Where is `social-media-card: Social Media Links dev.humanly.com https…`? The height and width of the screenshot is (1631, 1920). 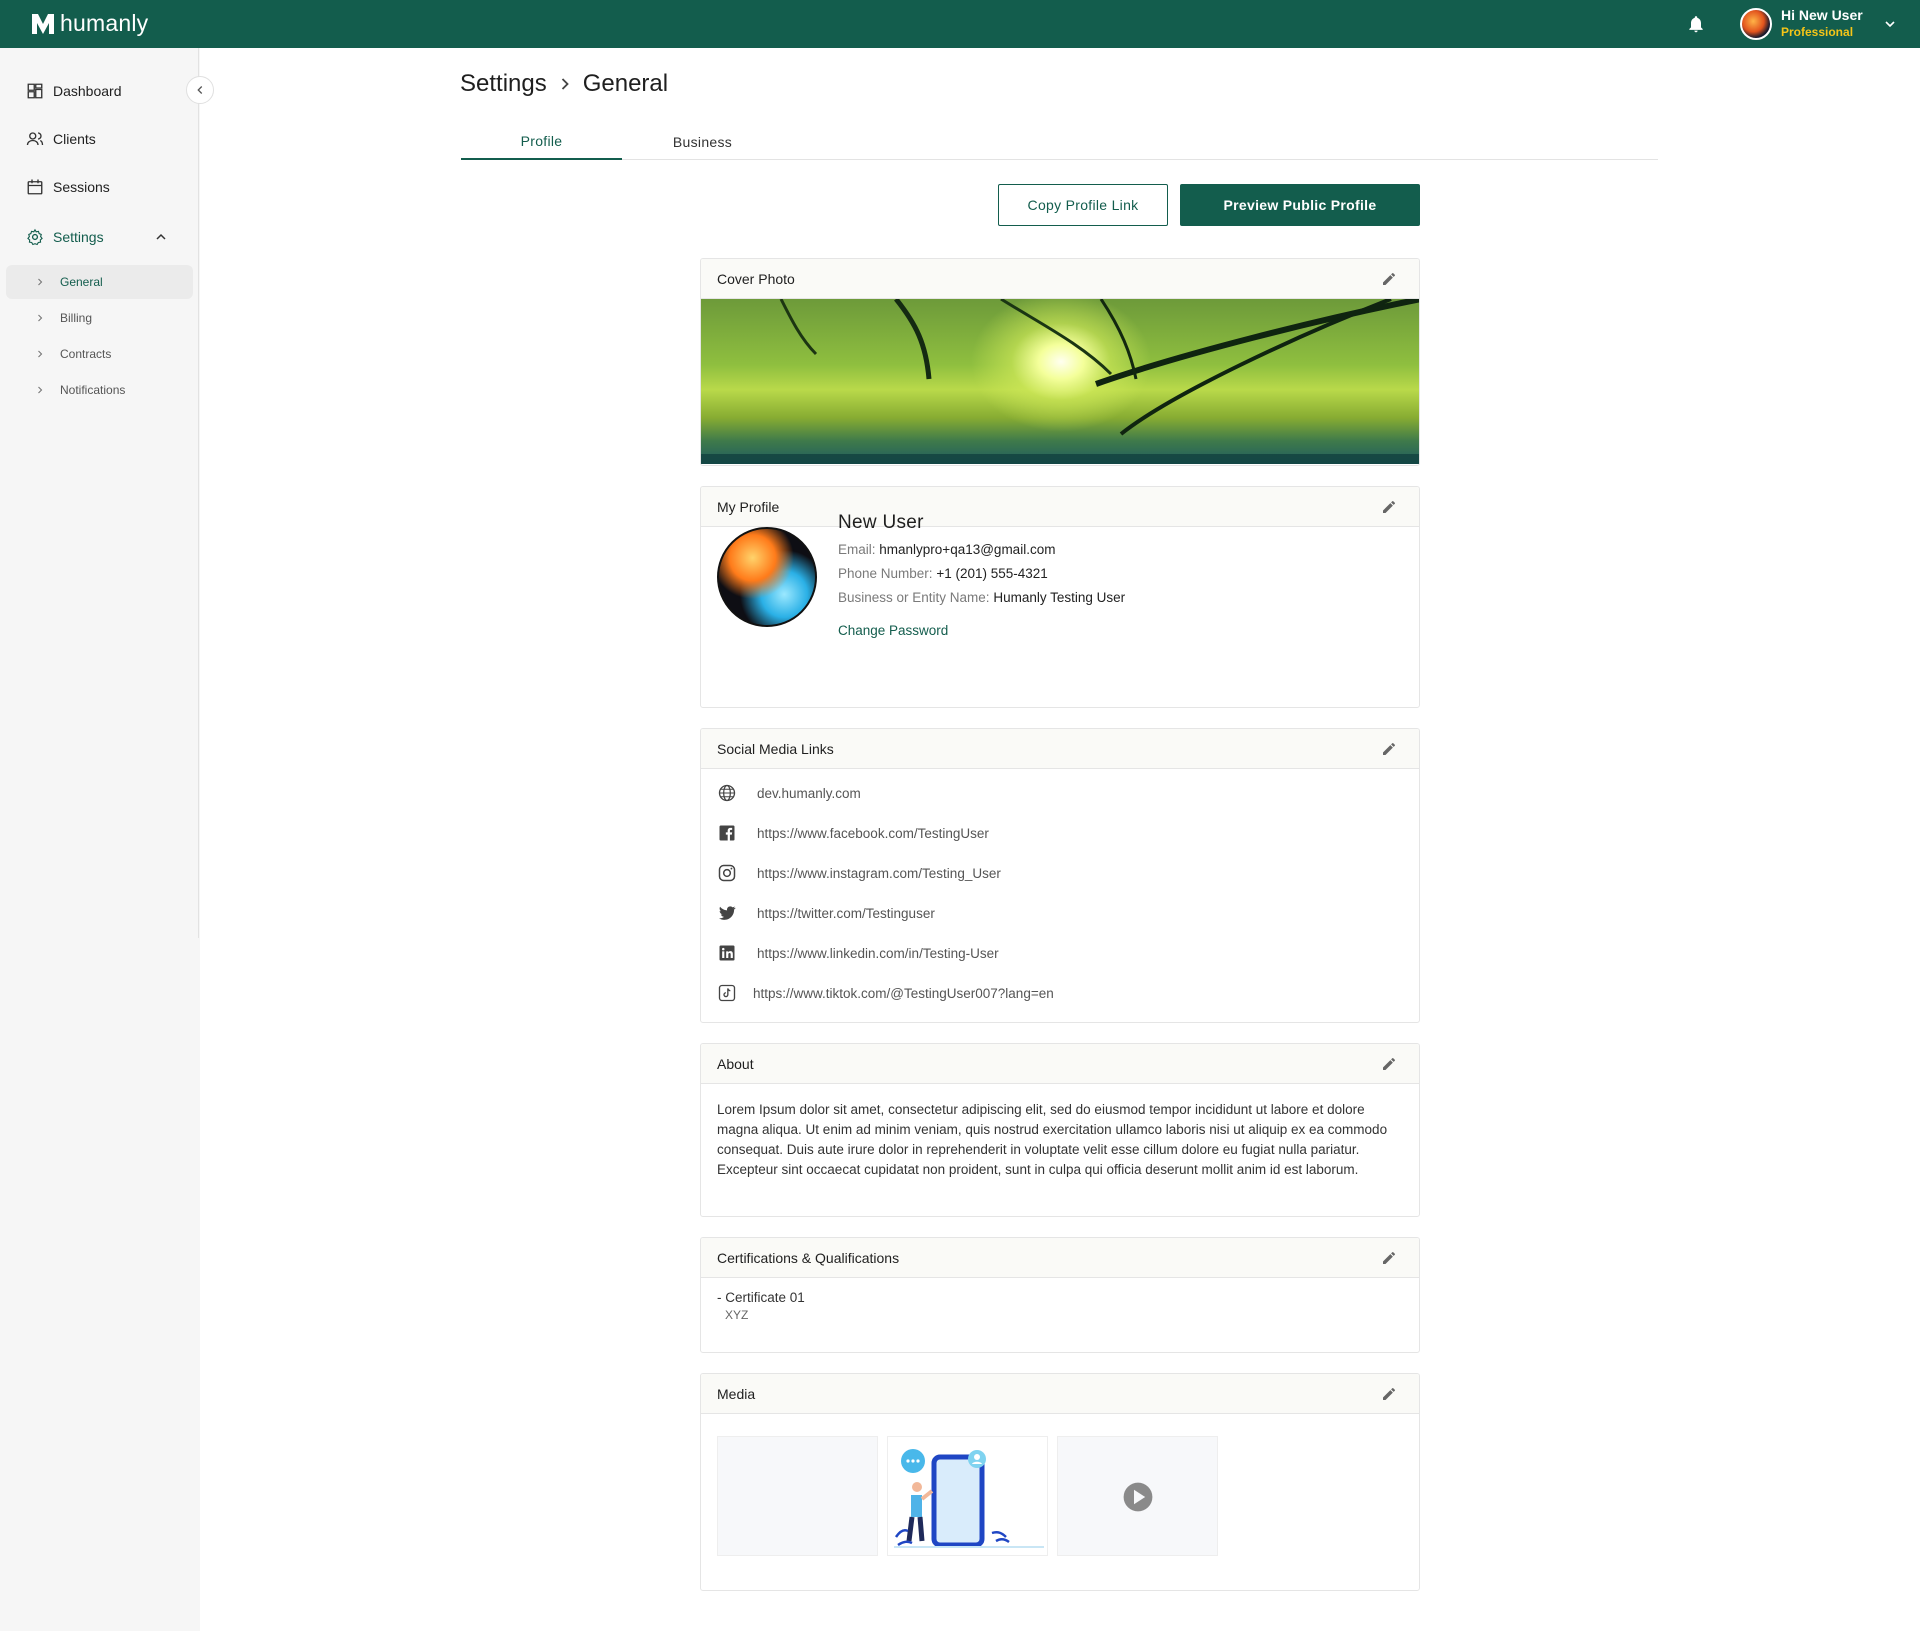 social-media-card: Social Media Links dev.humanly.com https… is located at coordinates (1060, 875).